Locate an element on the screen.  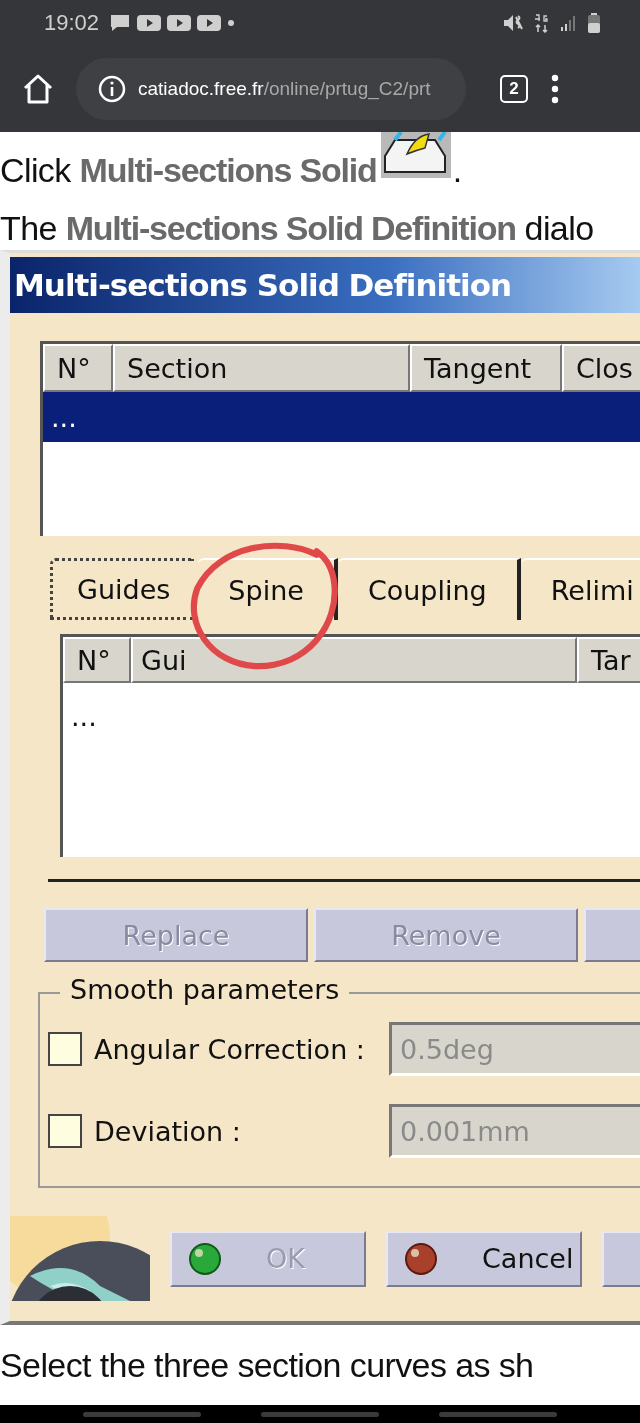
info-icon is located at coordinates (112, 88).